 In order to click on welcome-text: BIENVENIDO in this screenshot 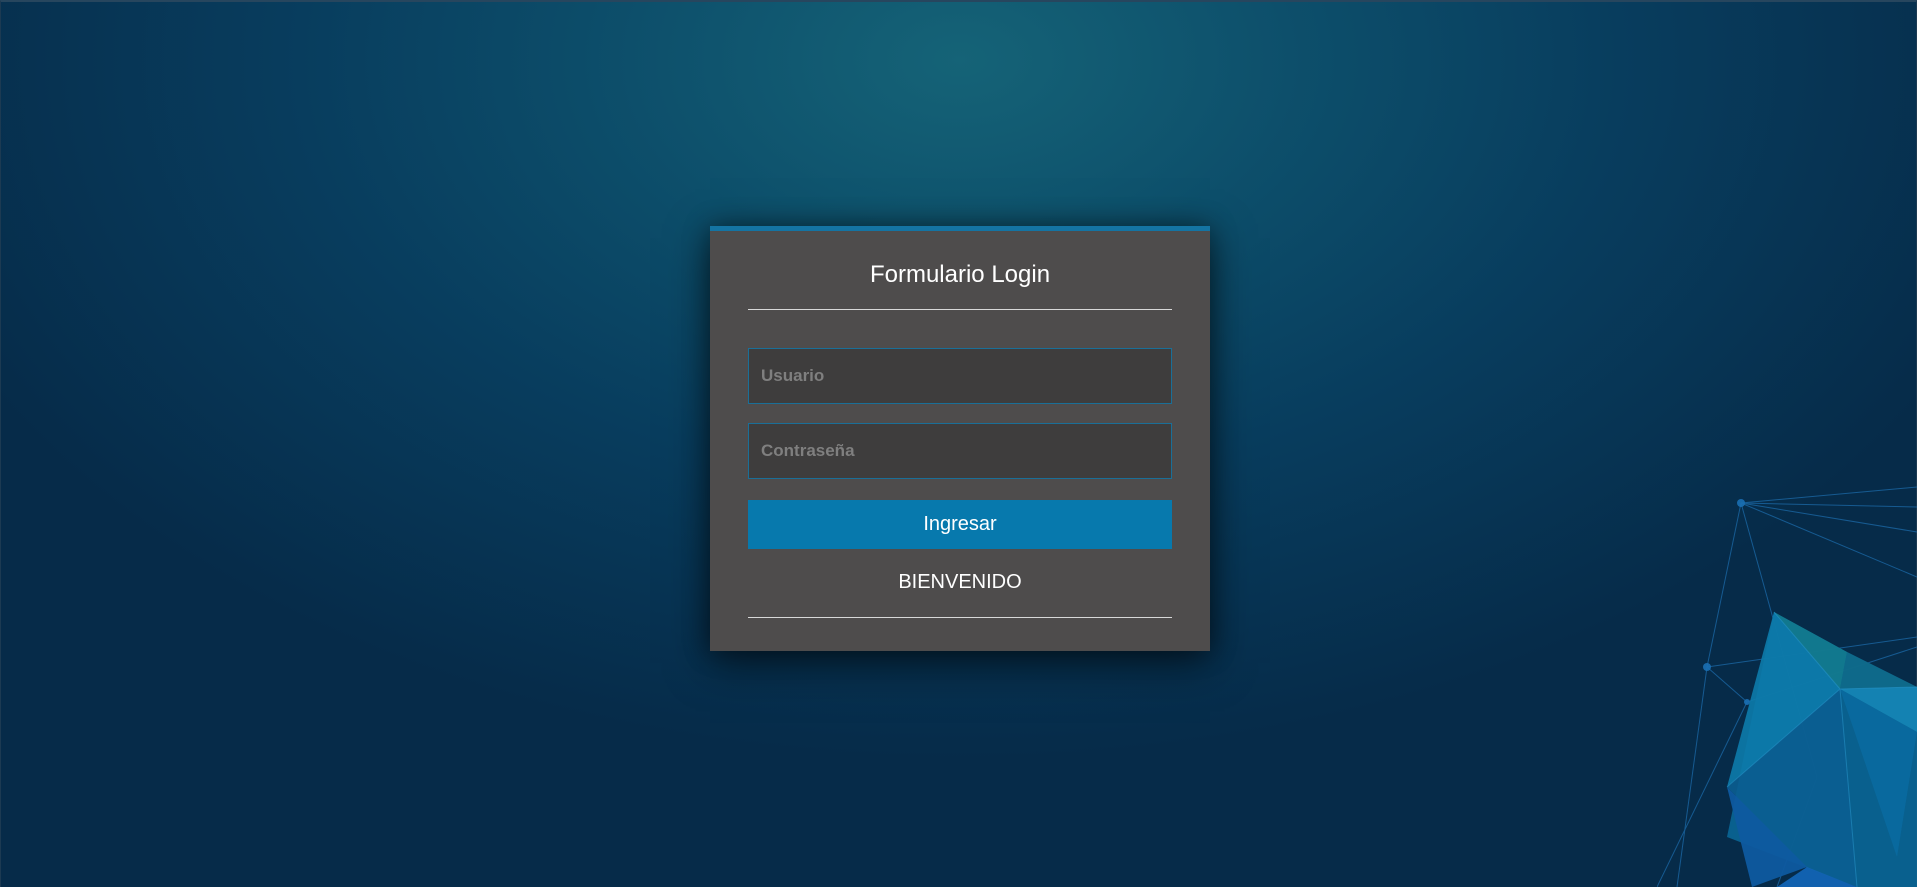, I will do `click(960, 582)`.